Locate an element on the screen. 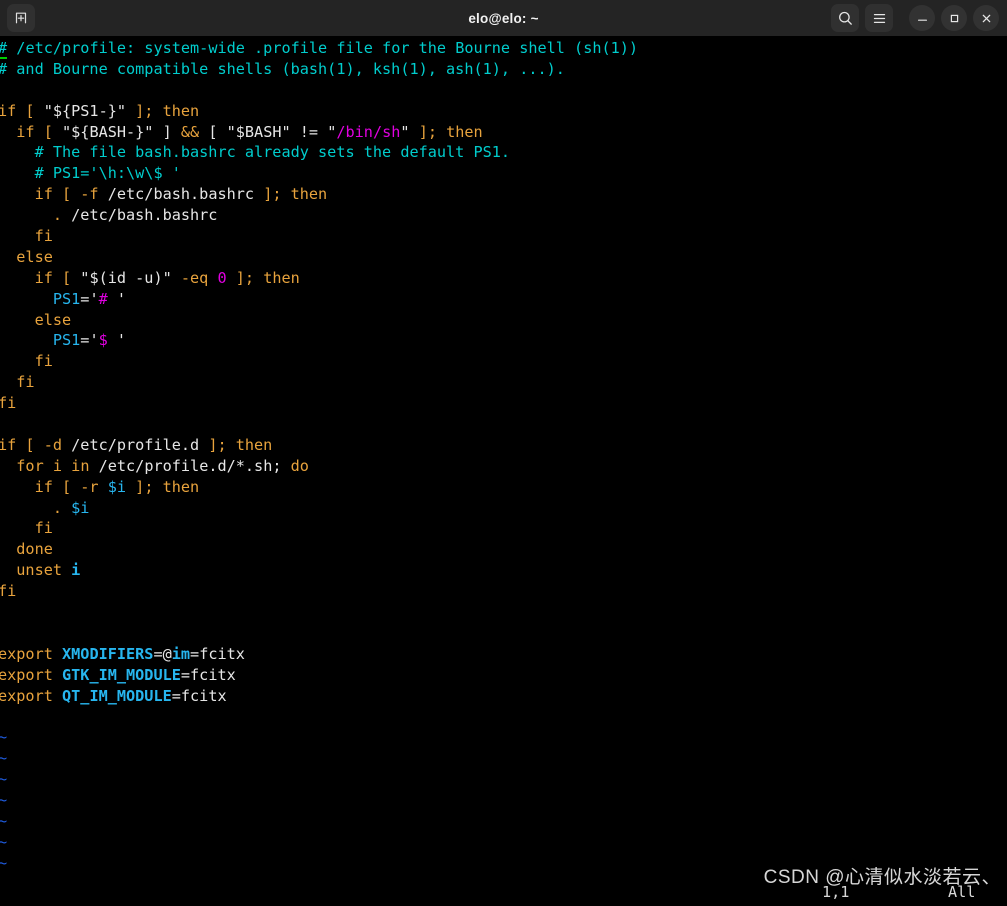 Image resolution: width=1007 pixels, height=906 pixels. maximize-button is located at coordinates (954, 18).